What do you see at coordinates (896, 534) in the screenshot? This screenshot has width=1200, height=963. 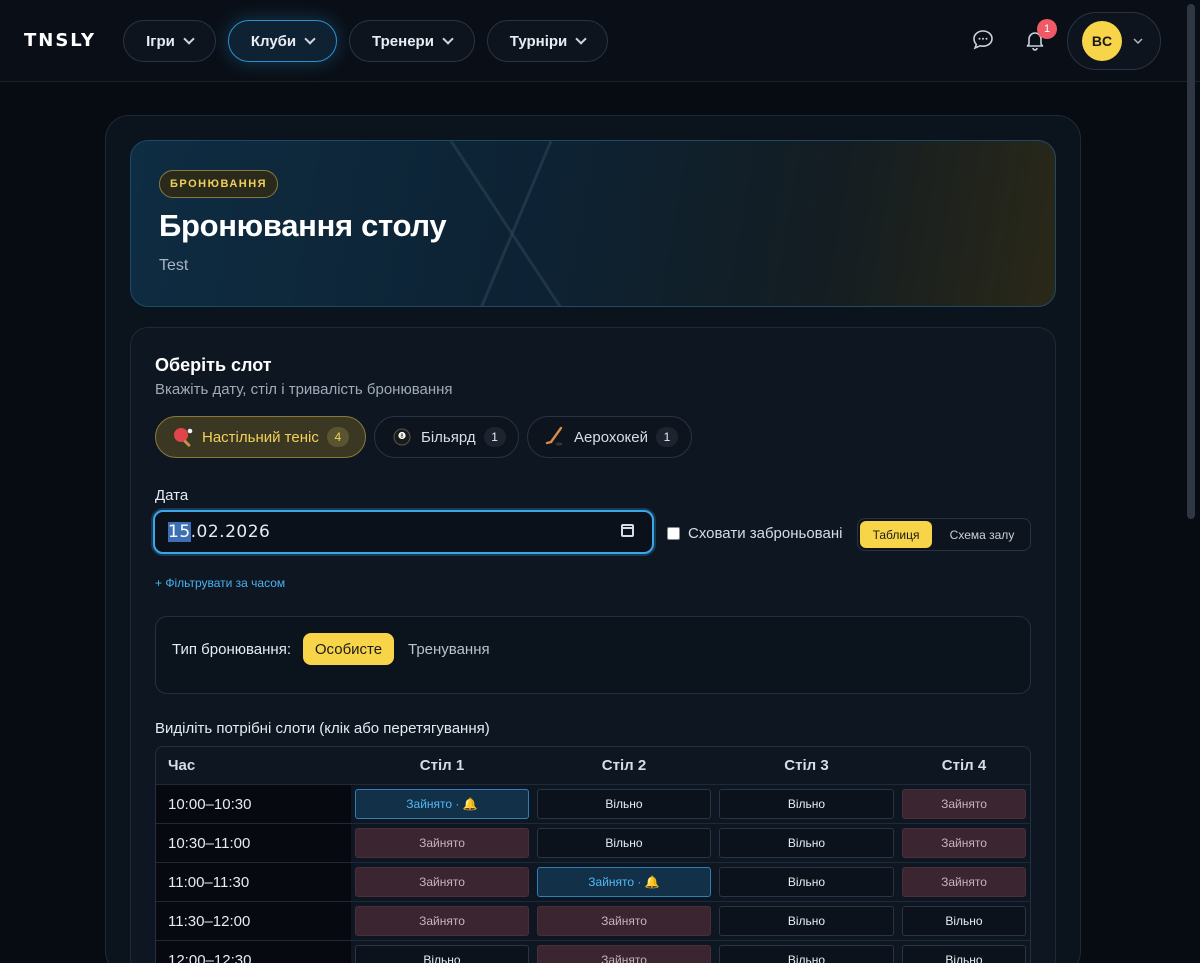 I see `view-table-button: Таблиця` at bounding box center [896, 534].